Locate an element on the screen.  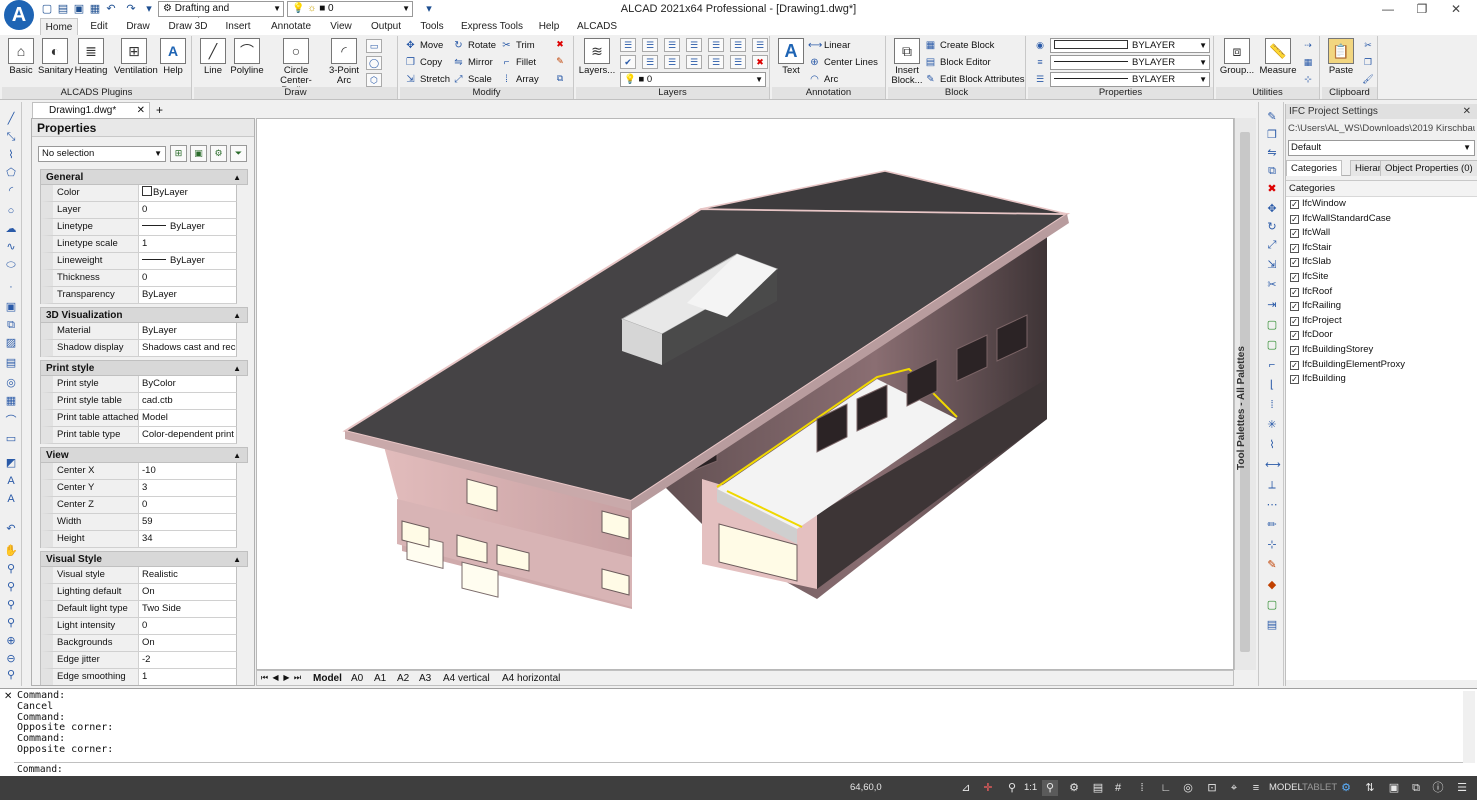
property-row: Visual style Realistic is located at coordinates (144, 575).